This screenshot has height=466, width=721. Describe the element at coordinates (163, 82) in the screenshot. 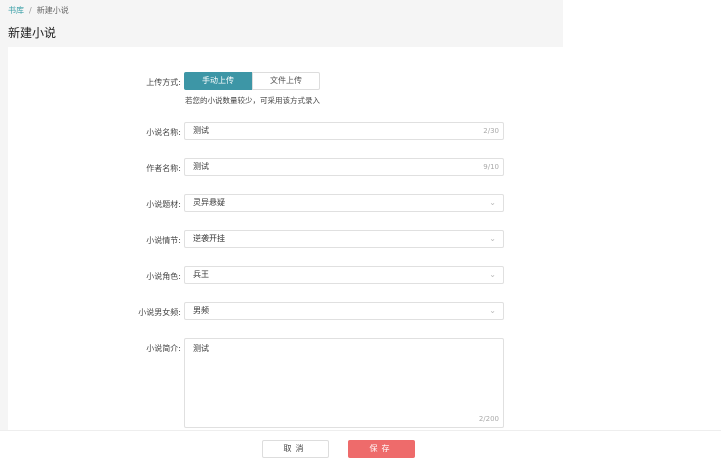

I see `upload-label: 上传方式:` at that location.